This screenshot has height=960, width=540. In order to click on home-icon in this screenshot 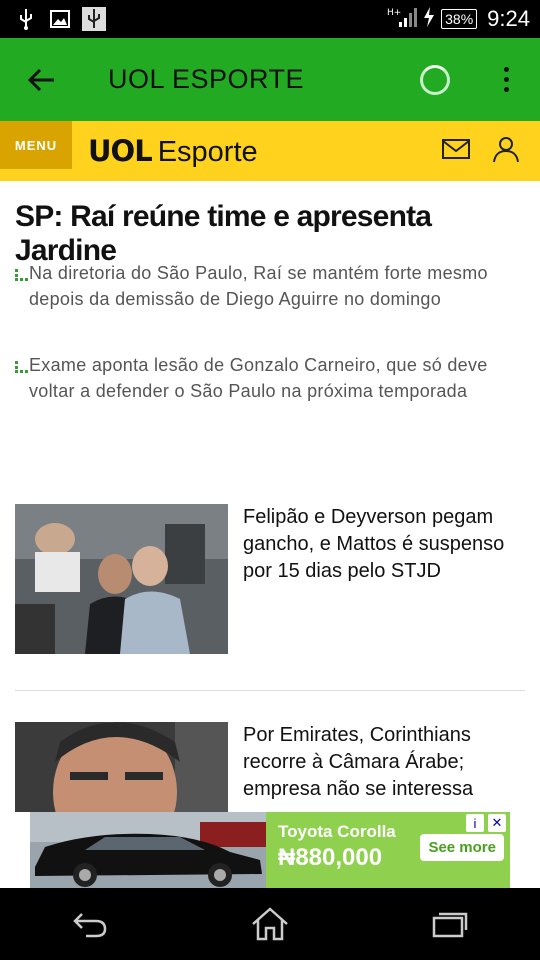, I will do `click(270, 924)`.